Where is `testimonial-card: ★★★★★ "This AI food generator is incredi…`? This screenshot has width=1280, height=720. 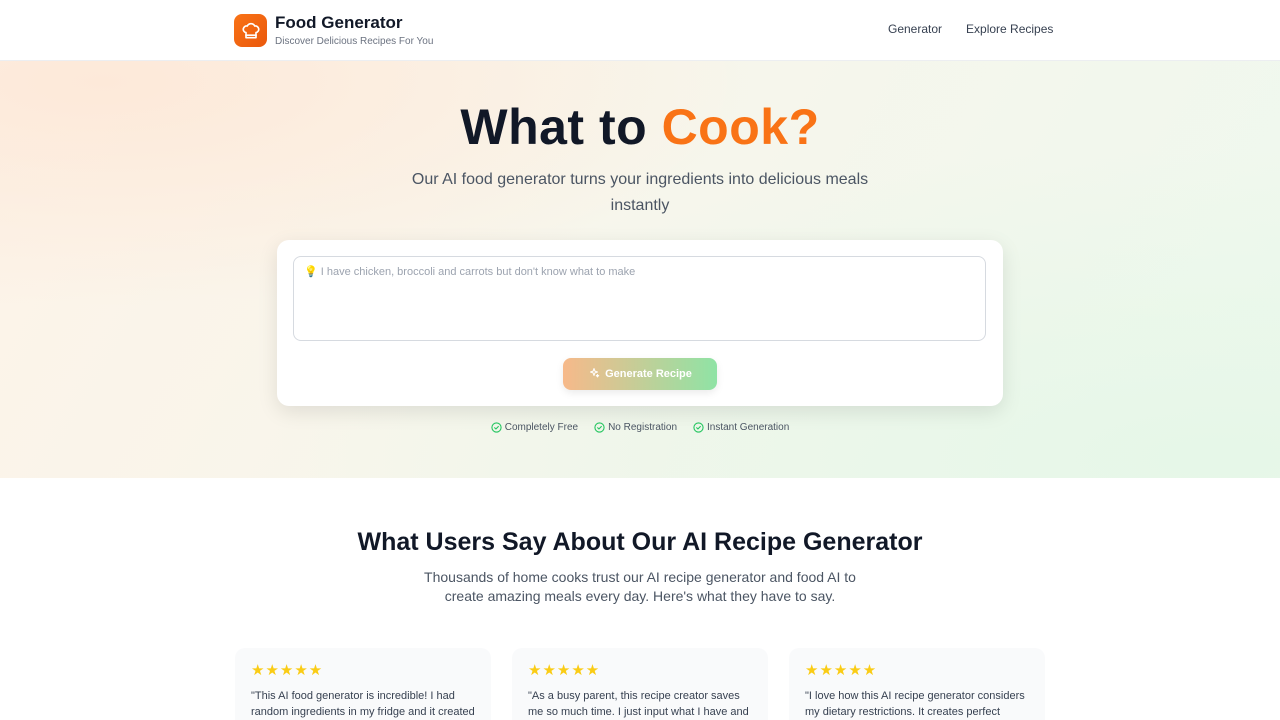 testimonial-card: ★★★★★ "This AI food generator is incredi… is located at coordinates (363, 684).